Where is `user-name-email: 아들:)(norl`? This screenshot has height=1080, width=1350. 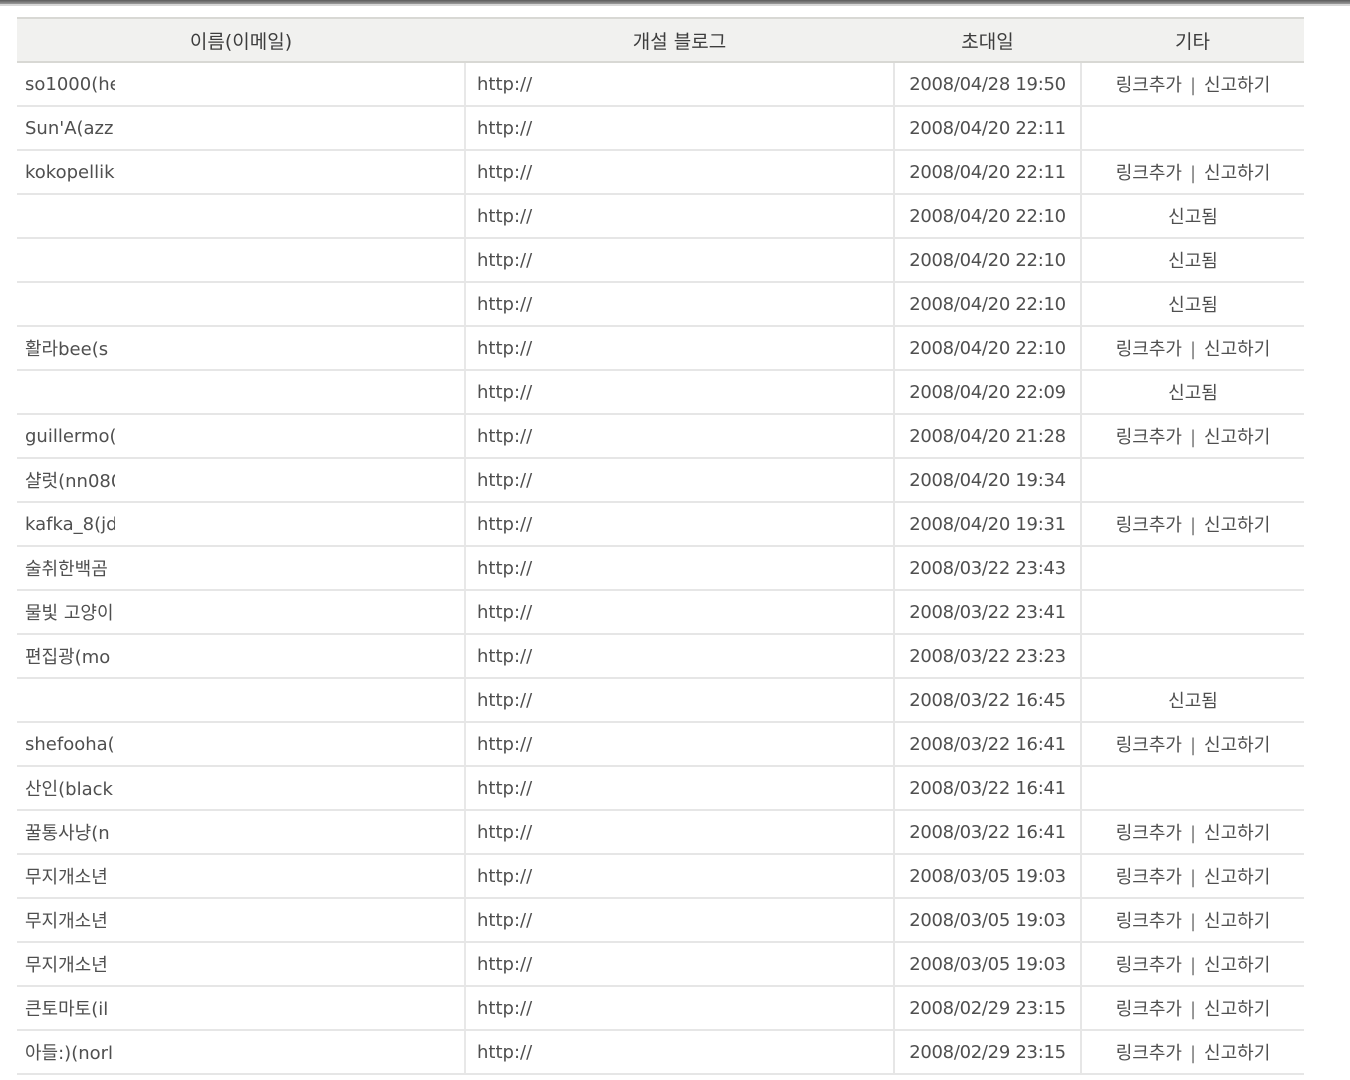 user-name-email: 아들:)(norl is located at coordinates (69, 1053).